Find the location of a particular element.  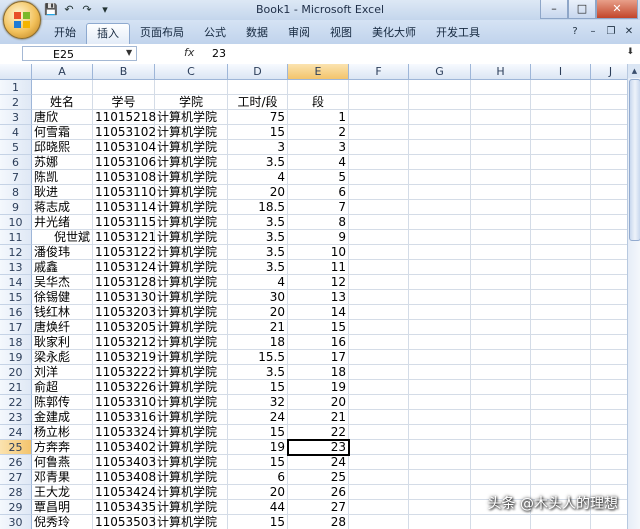

cell-b4: 11053102 is located at coordinates (124, 132).